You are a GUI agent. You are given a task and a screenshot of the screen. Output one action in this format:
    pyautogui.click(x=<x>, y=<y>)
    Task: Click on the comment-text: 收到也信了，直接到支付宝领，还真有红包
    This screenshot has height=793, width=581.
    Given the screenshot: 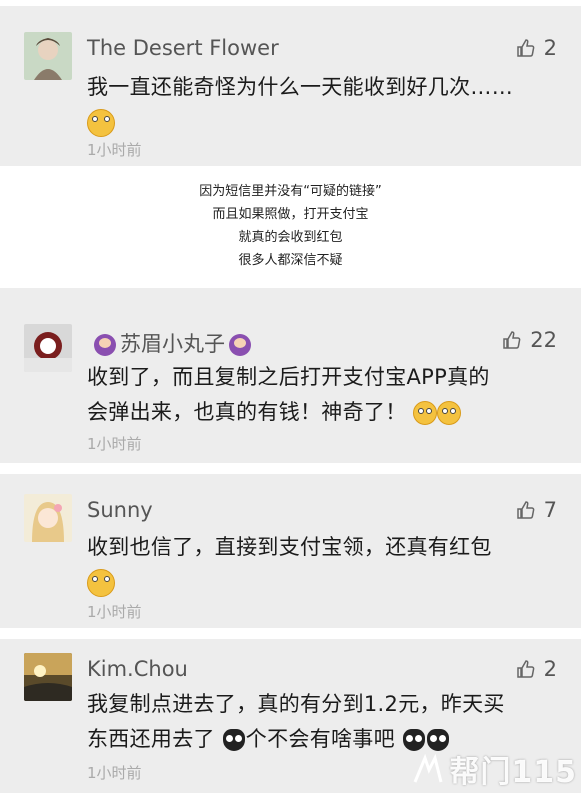 What is the action you would take?
    pyautogui.click(x=324, y=565)
    